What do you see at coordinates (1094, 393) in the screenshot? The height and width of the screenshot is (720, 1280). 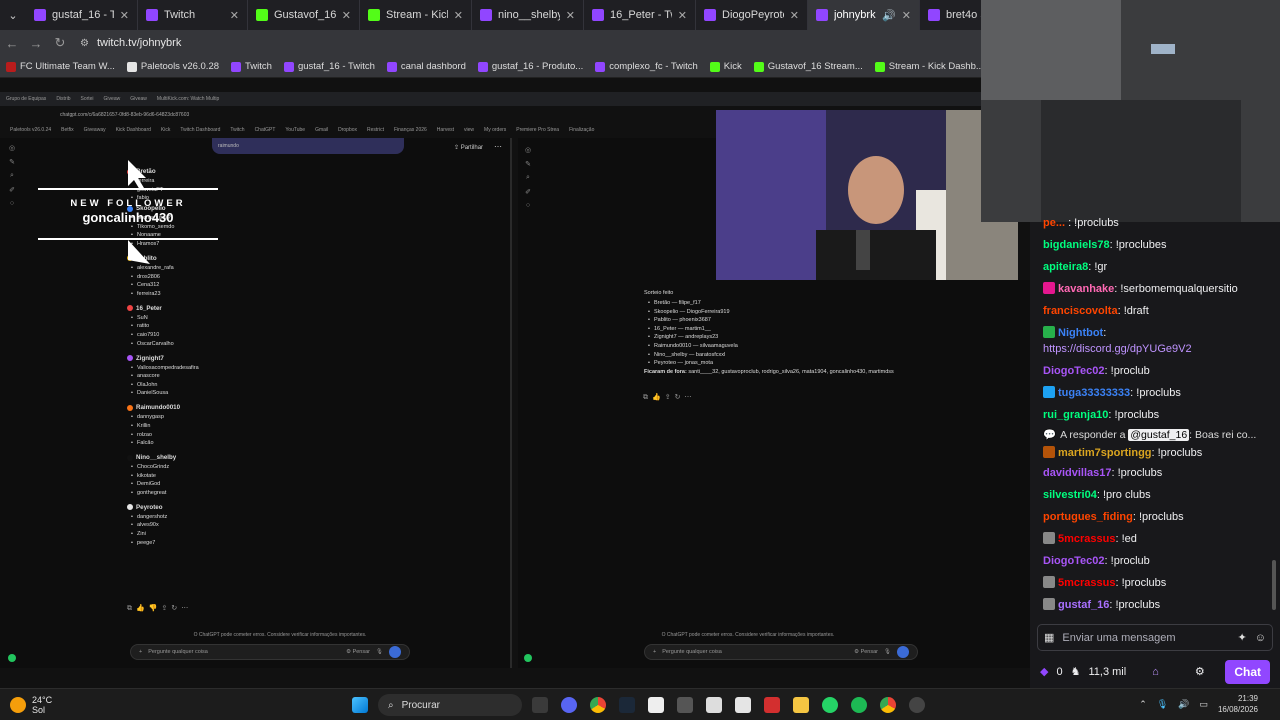 I see `chat-username: tuga33333333` at bounding box center [1094, 393].